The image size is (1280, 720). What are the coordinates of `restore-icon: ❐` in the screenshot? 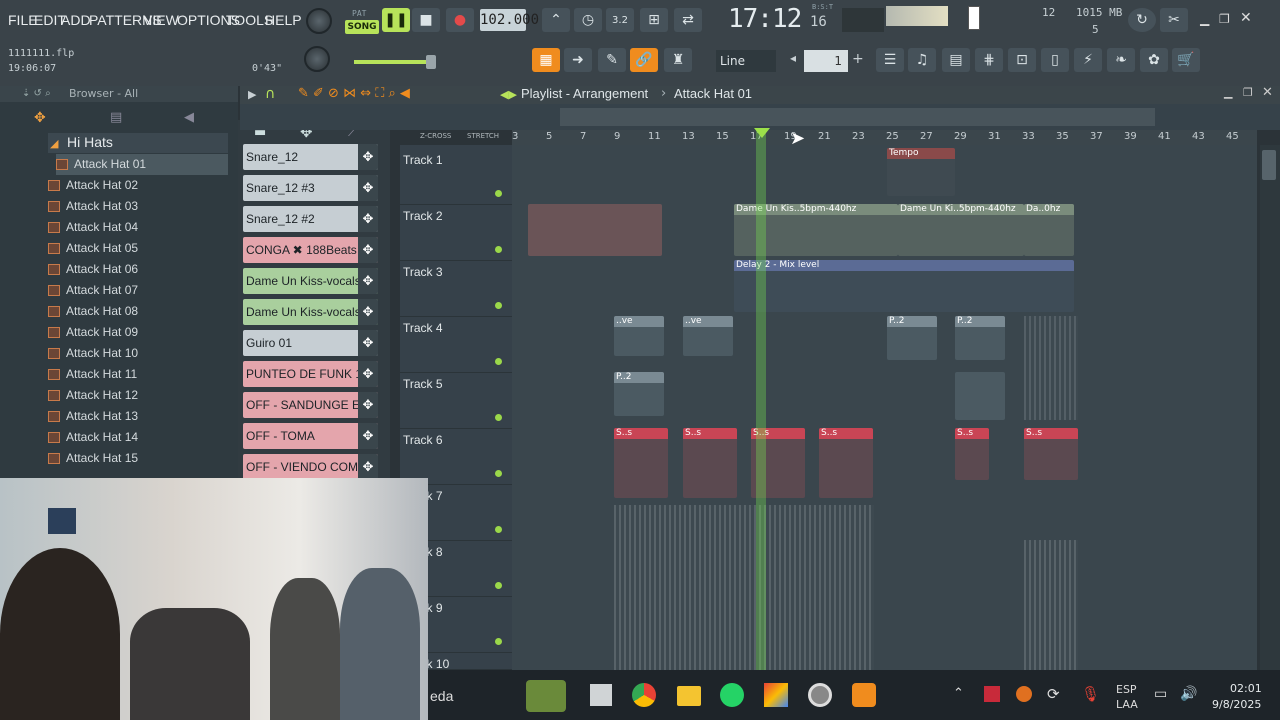 It's located at (1224, 19).